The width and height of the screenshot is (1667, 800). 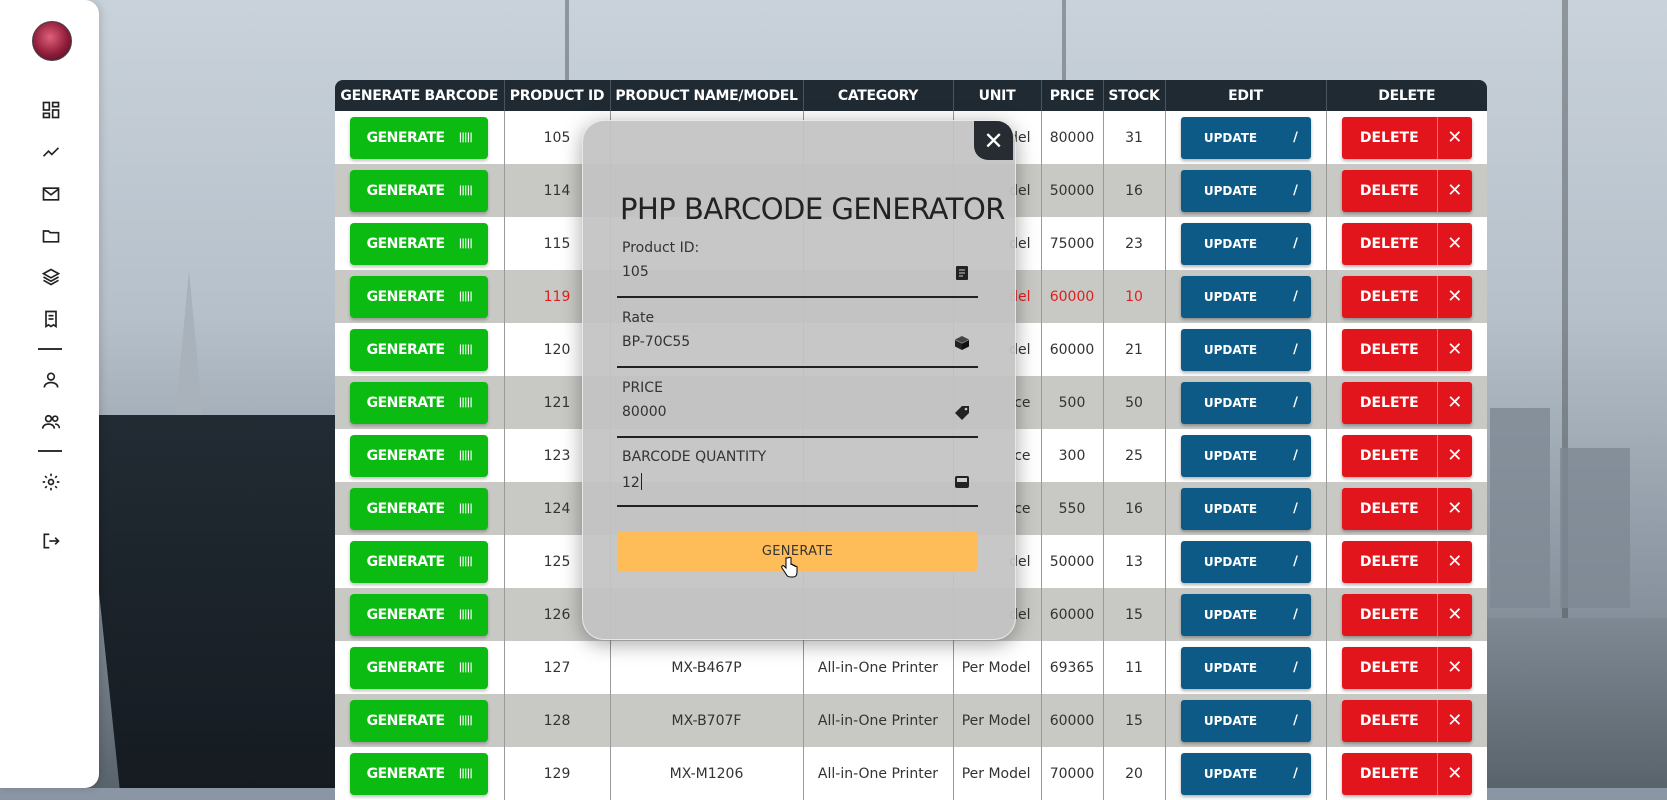 What do you see at coordinates (51, 194) in the screenshot?
I see `mail-icon` at bounding box center [51, 194].